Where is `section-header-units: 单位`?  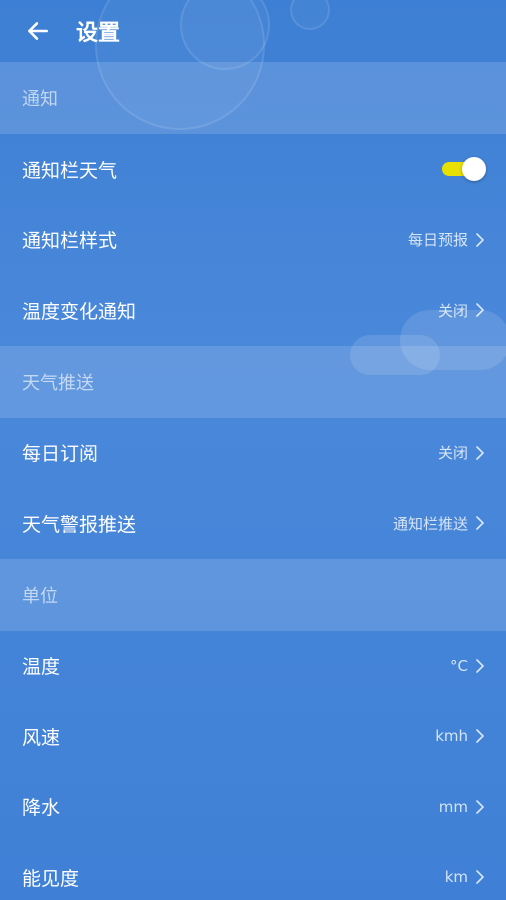 section-header-units: 单位 is located at coordinates (253, 594).